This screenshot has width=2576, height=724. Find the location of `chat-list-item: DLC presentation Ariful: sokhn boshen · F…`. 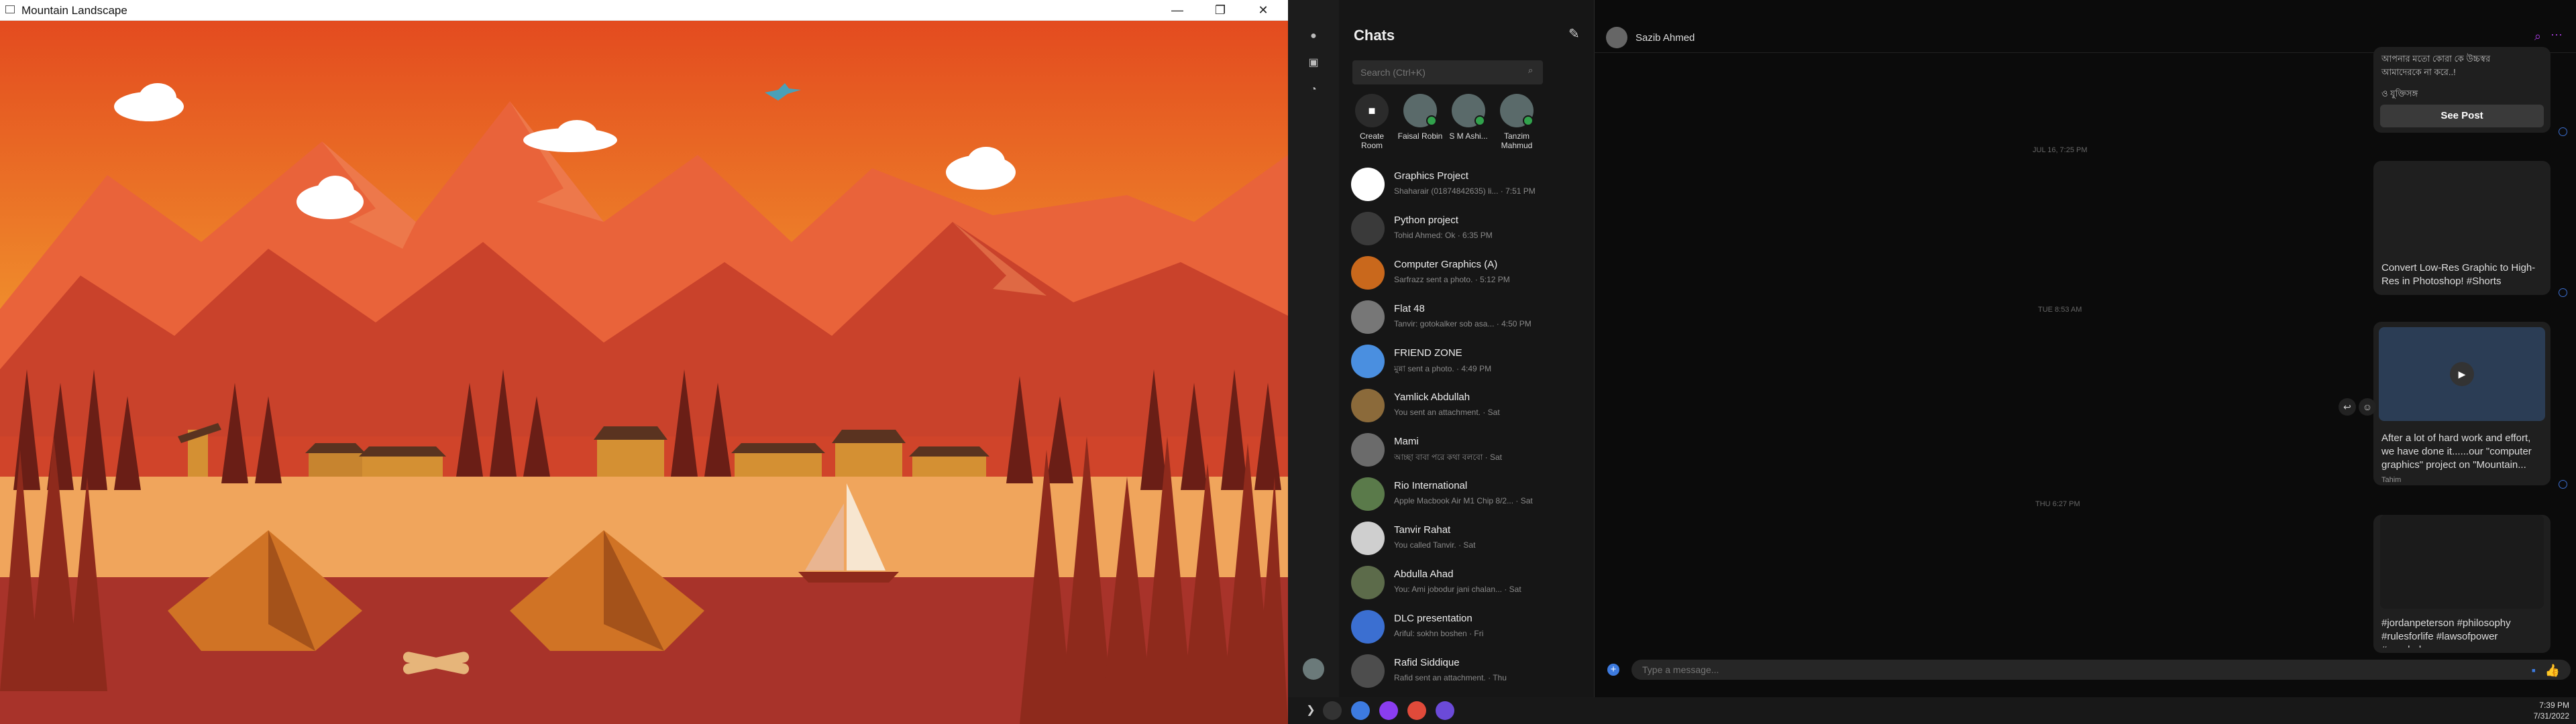

chat-list-item: DLC presentation Ariful: sokhn boshen · F… is located at coordinates (1466, 625).